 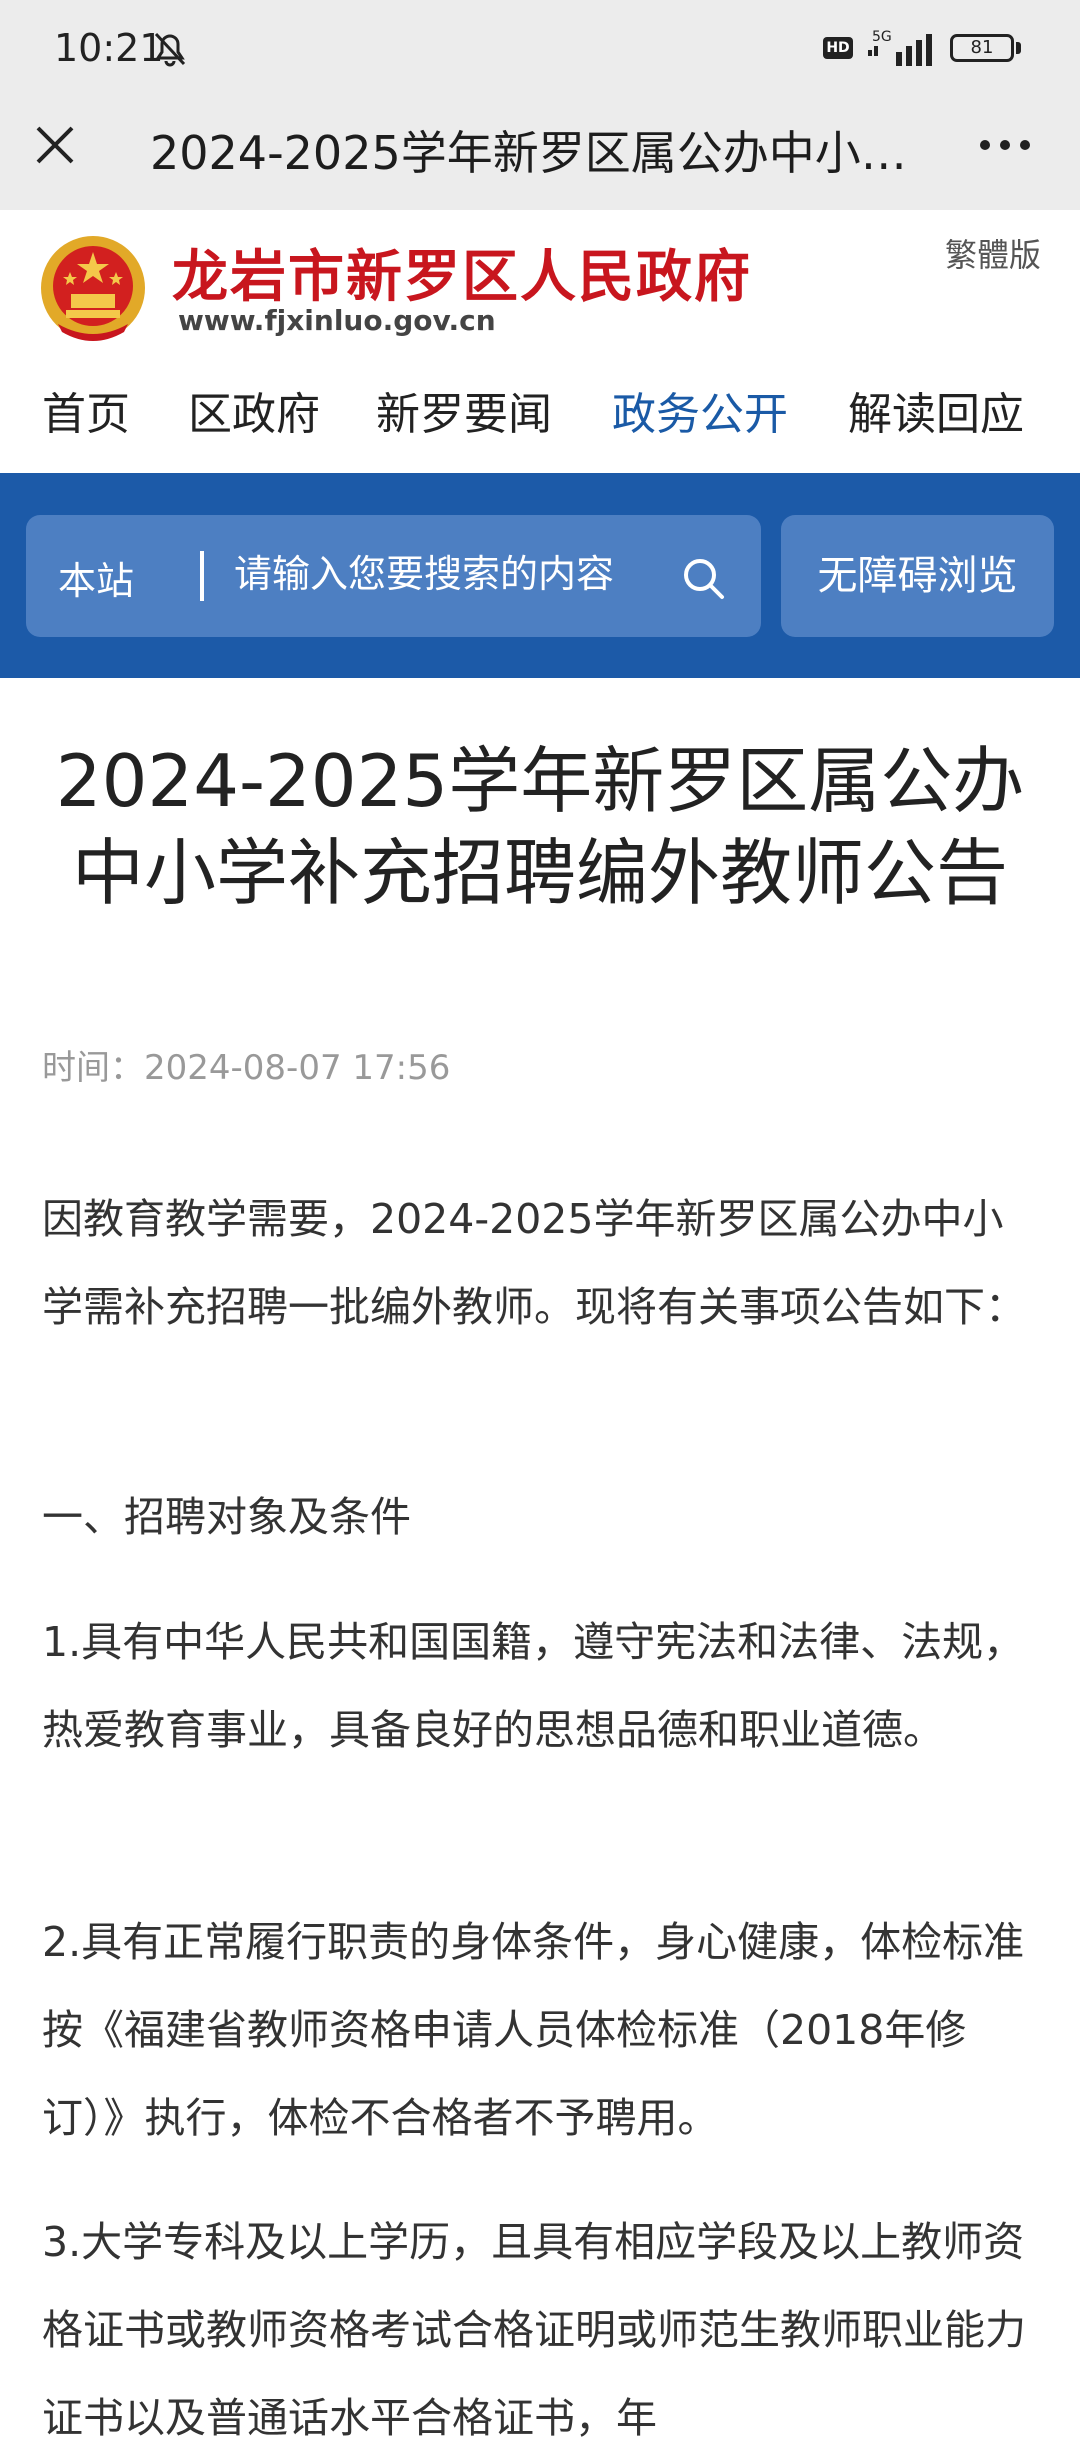 I want to click on traditional-chinese-link: 繁體版, so click(x=993, y=253).